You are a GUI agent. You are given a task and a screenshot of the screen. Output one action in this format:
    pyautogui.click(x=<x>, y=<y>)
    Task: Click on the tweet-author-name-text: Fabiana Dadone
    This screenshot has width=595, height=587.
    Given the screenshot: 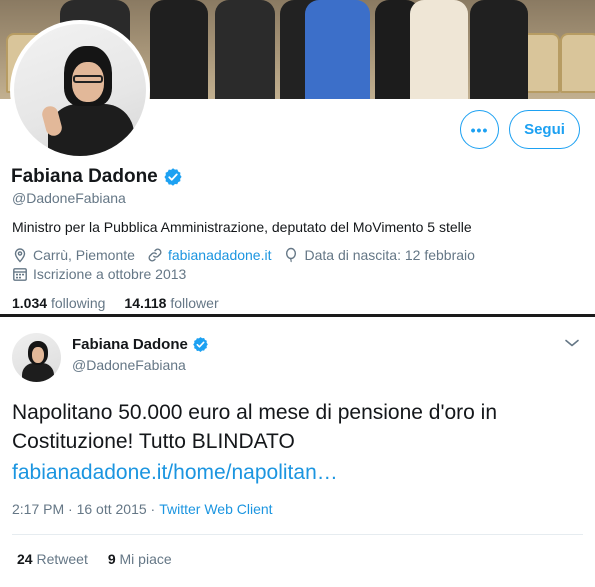 What is the action you would take?
    pyautogui.click(x=130, y=344)
    